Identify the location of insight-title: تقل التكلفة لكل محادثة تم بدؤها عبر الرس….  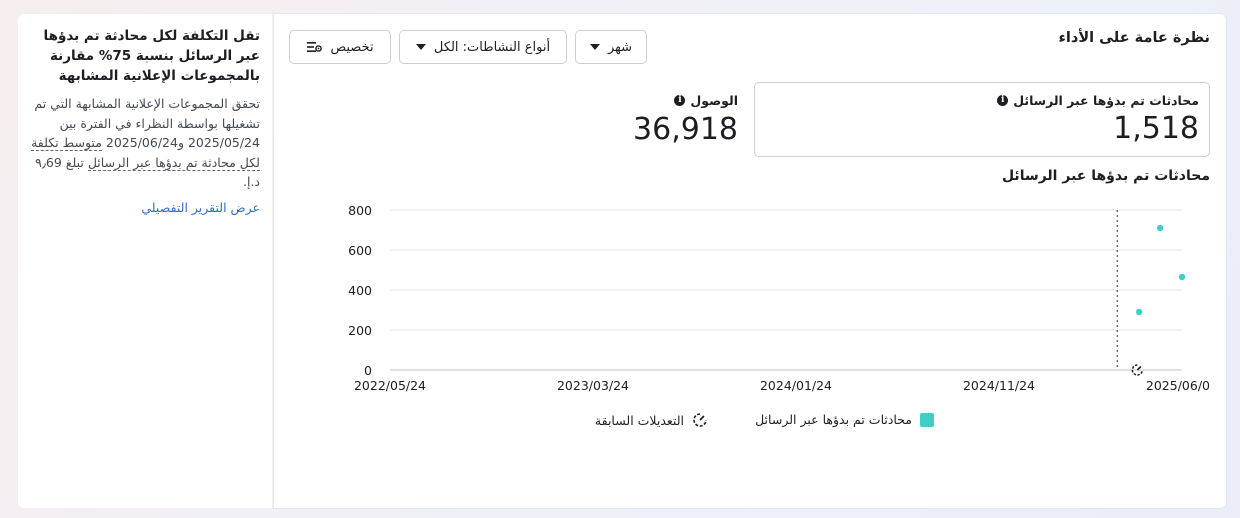
(151, 56).